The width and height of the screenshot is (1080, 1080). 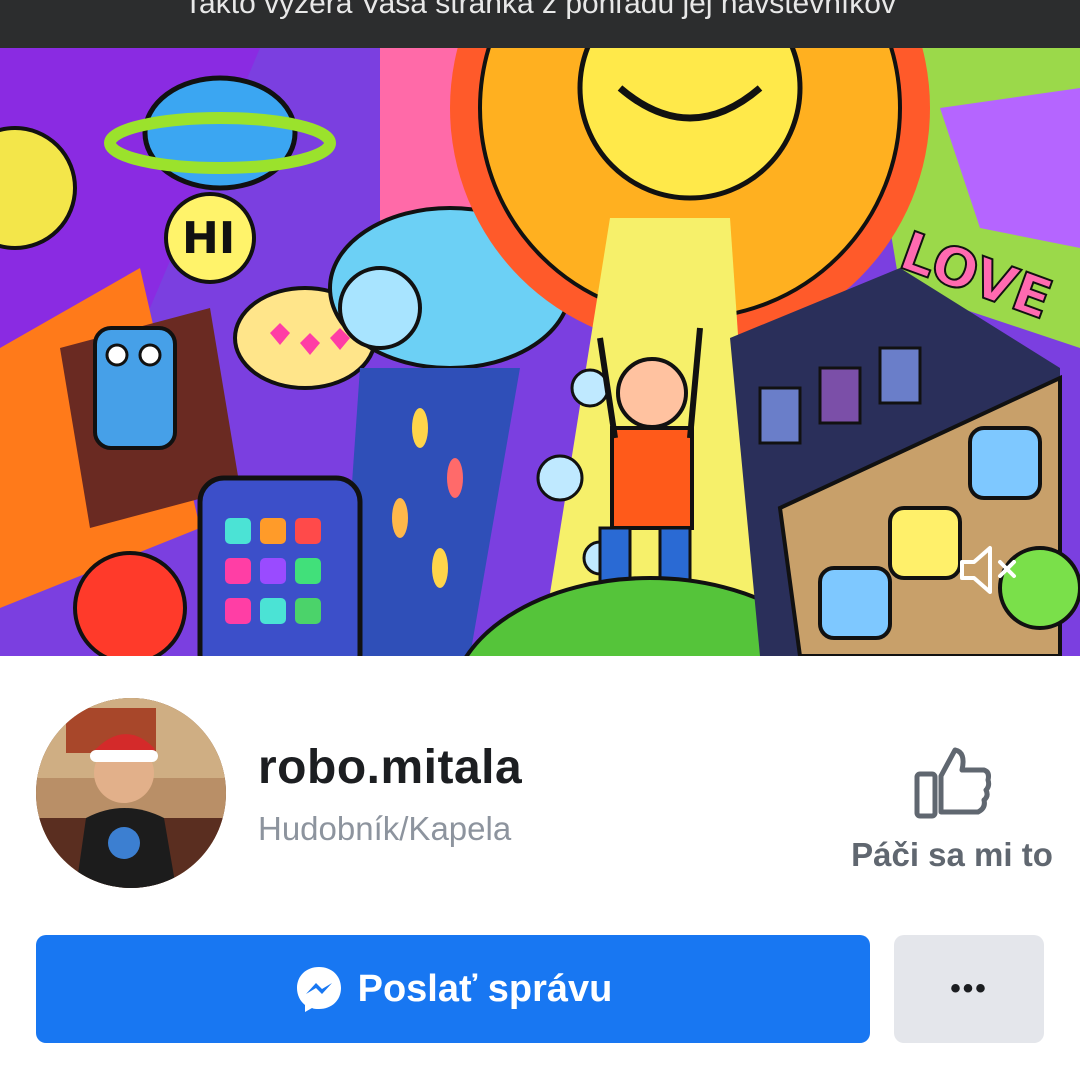 What do you see at coordinates (390, 767) in the screenshot?
I see `page-name: robo.mitala` at bounding box center [390, 767].